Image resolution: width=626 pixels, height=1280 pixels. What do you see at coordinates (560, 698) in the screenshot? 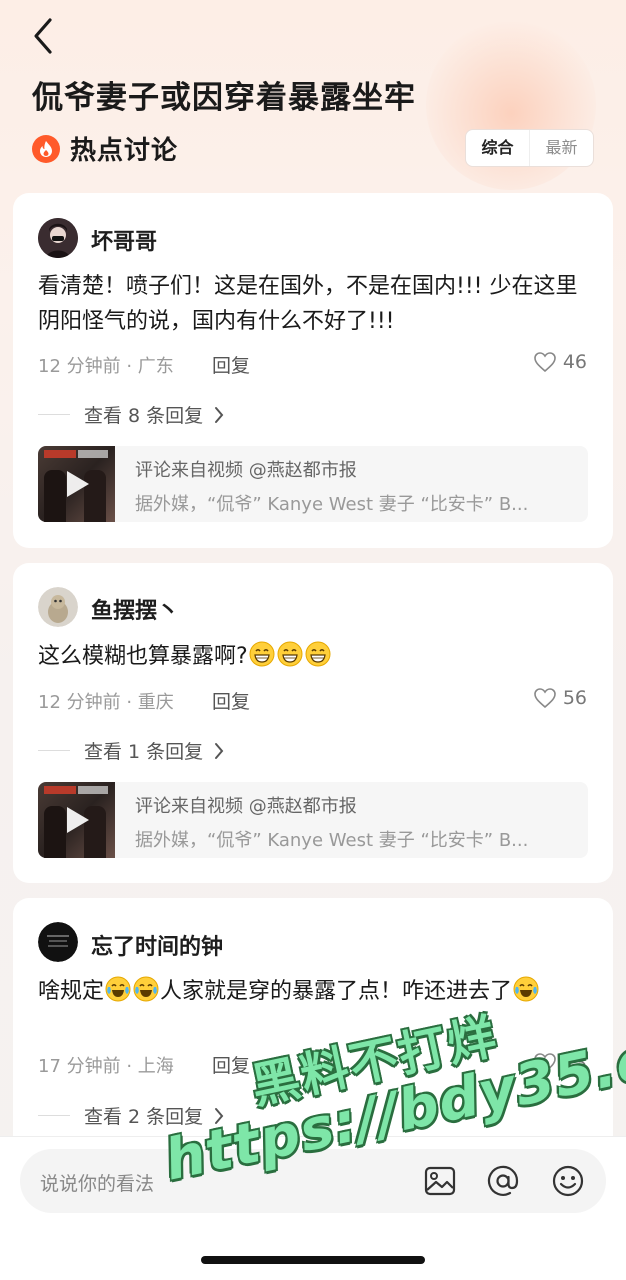
I see `like-button: 56` at bounding box center [560, 698].